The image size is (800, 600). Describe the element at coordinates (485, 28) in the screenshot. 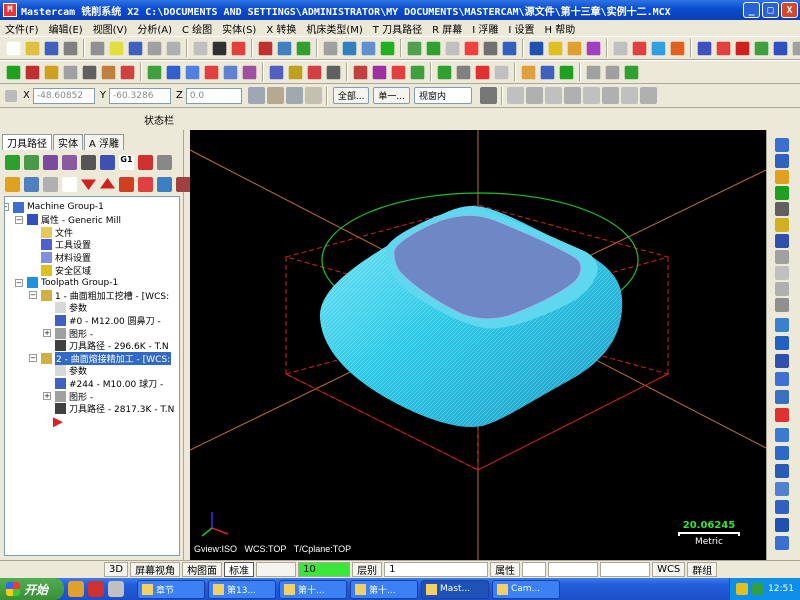

I see `menu-item-10: I 浮雕` at that location.